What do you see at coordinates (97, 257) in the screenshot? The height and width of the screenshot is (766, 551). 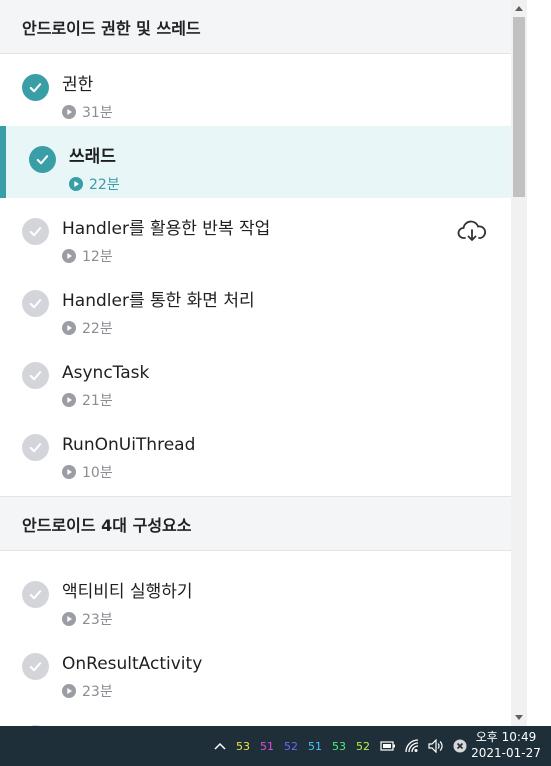 I see `lesson-duration: 12분` at bounding box center [97, 257].